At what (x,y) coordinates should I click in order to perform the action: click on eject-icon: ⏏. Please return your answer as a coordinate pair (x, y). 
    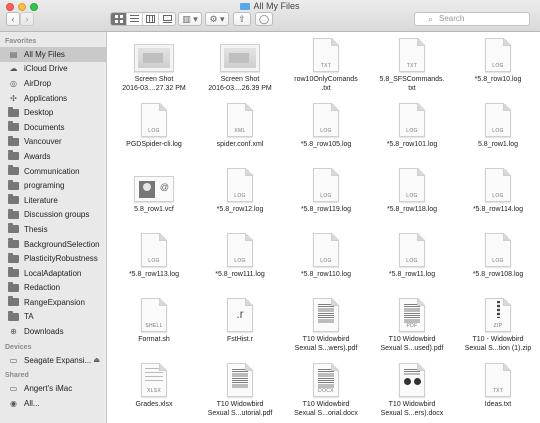
    Looking at the image, I should click on (96, 360).